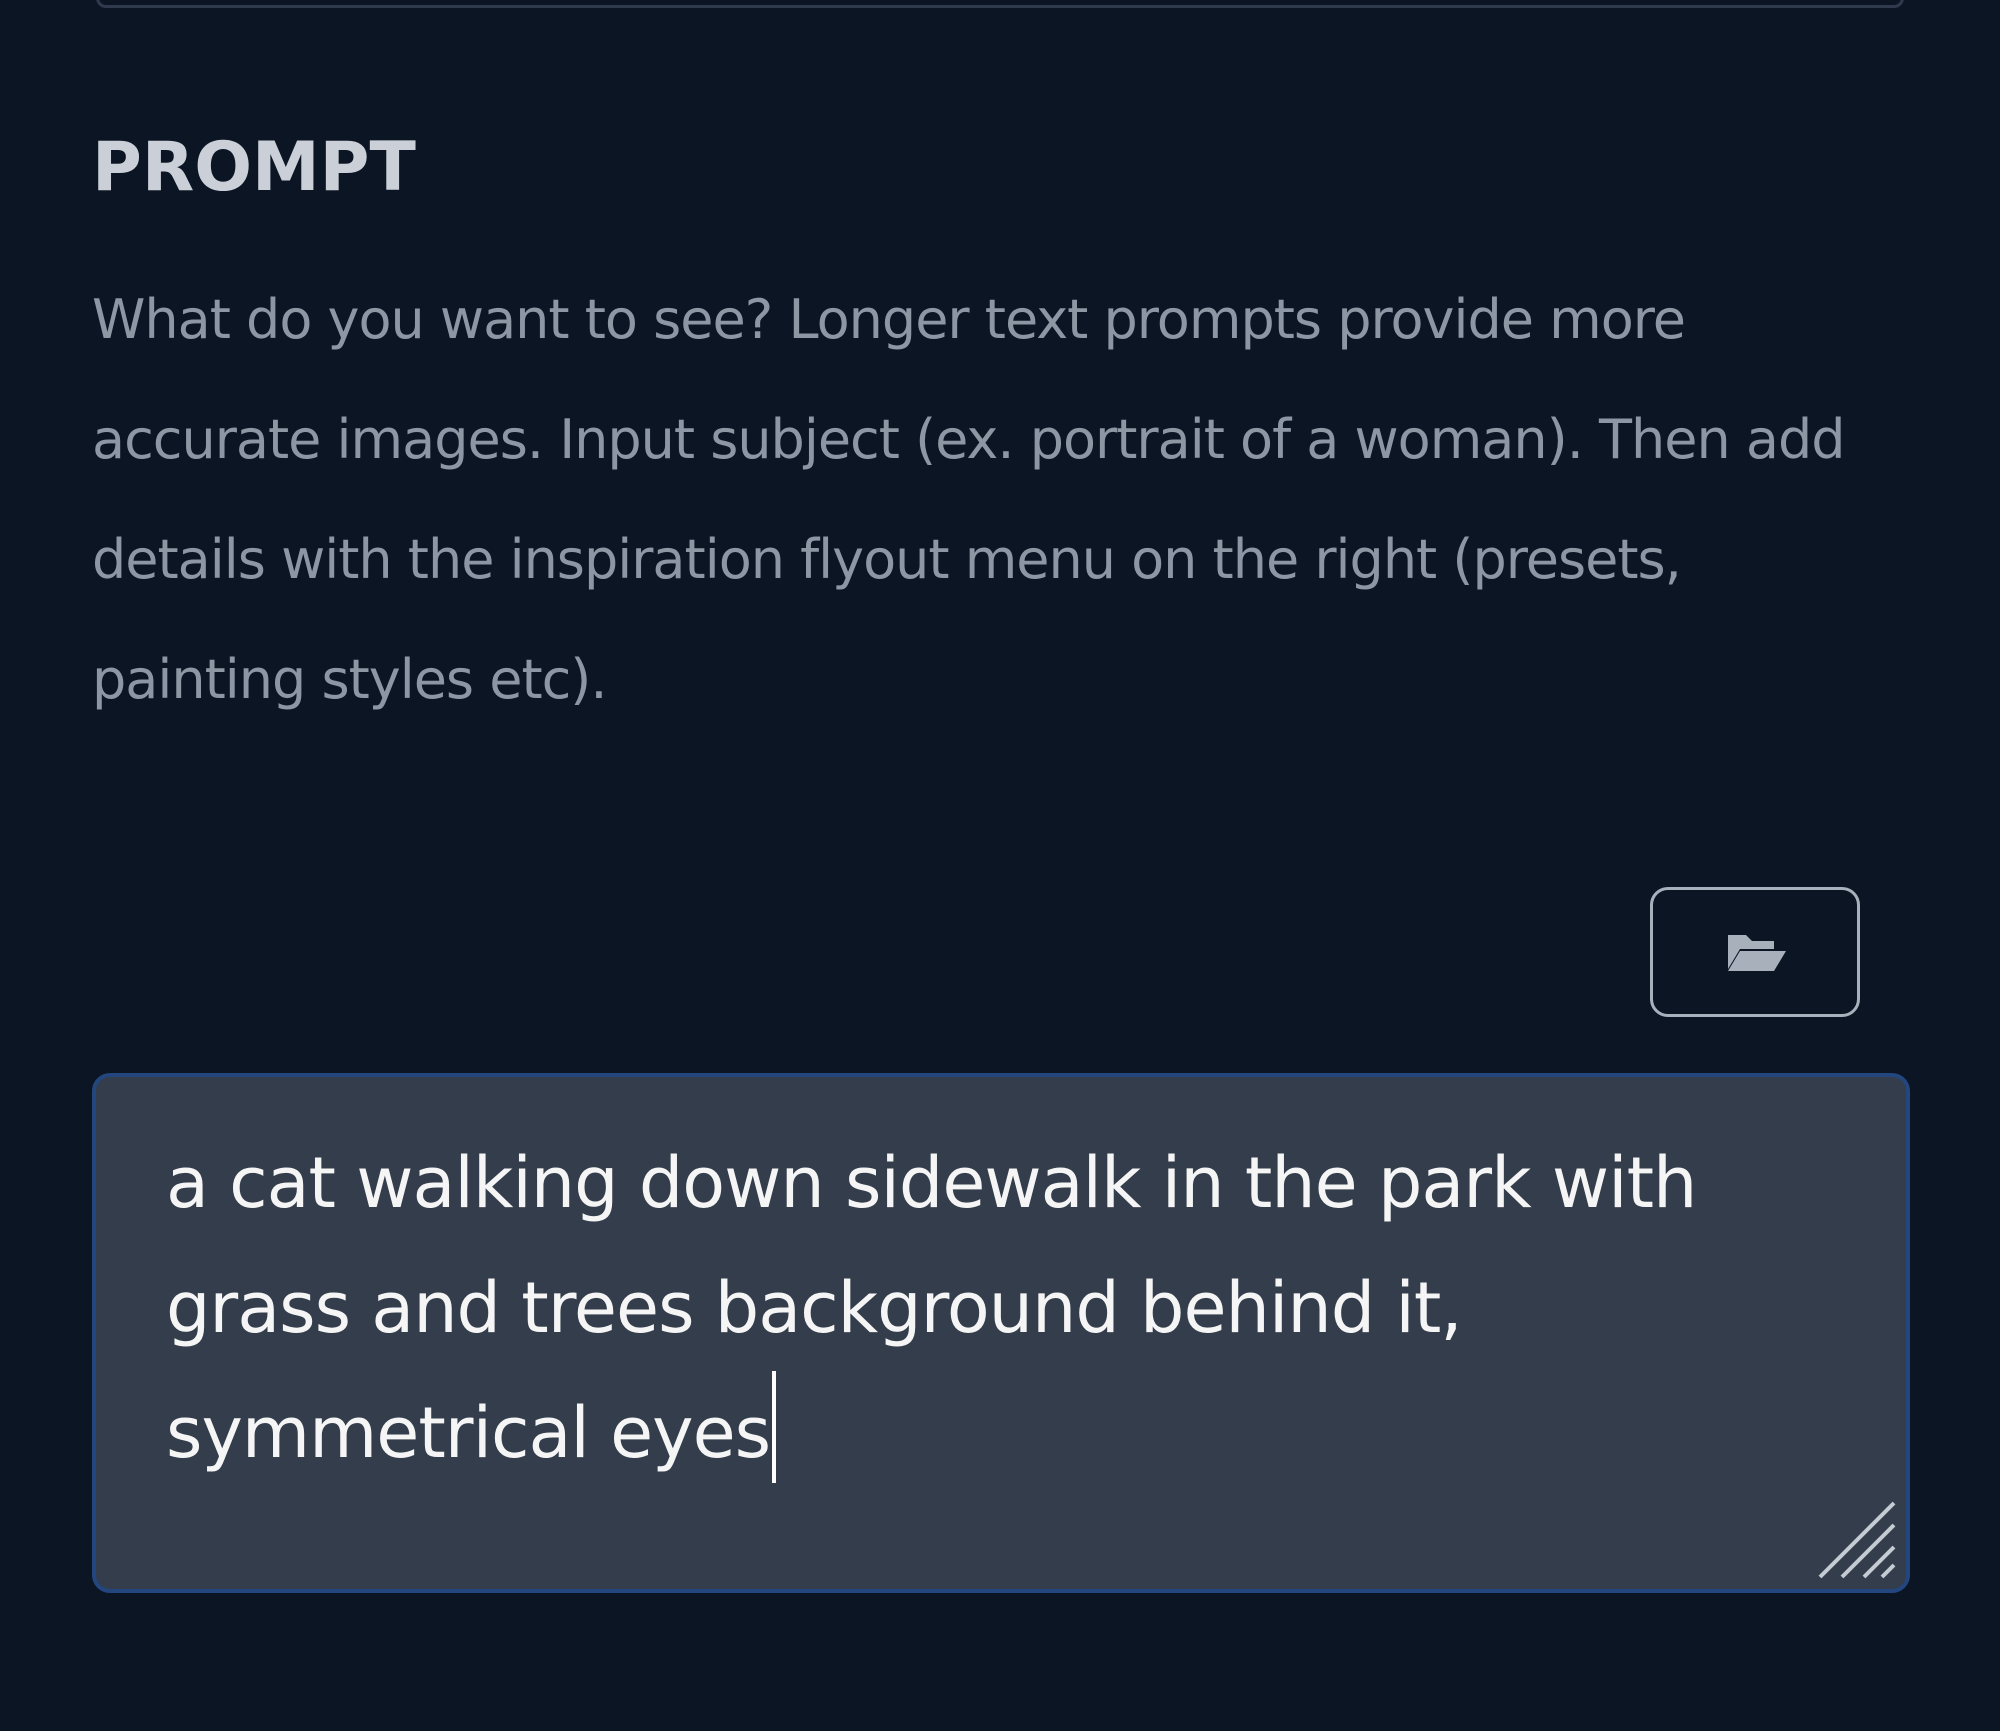  I want to click on resize-grip-icon, so click(1853, 1536).